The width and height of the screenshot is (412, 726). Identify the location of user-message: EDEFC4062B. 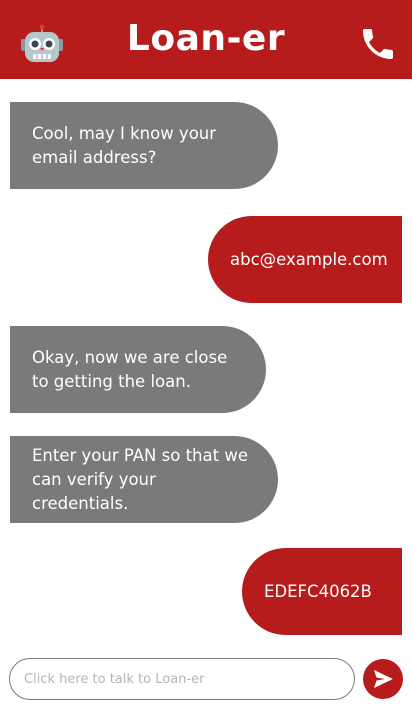
(322, 591).